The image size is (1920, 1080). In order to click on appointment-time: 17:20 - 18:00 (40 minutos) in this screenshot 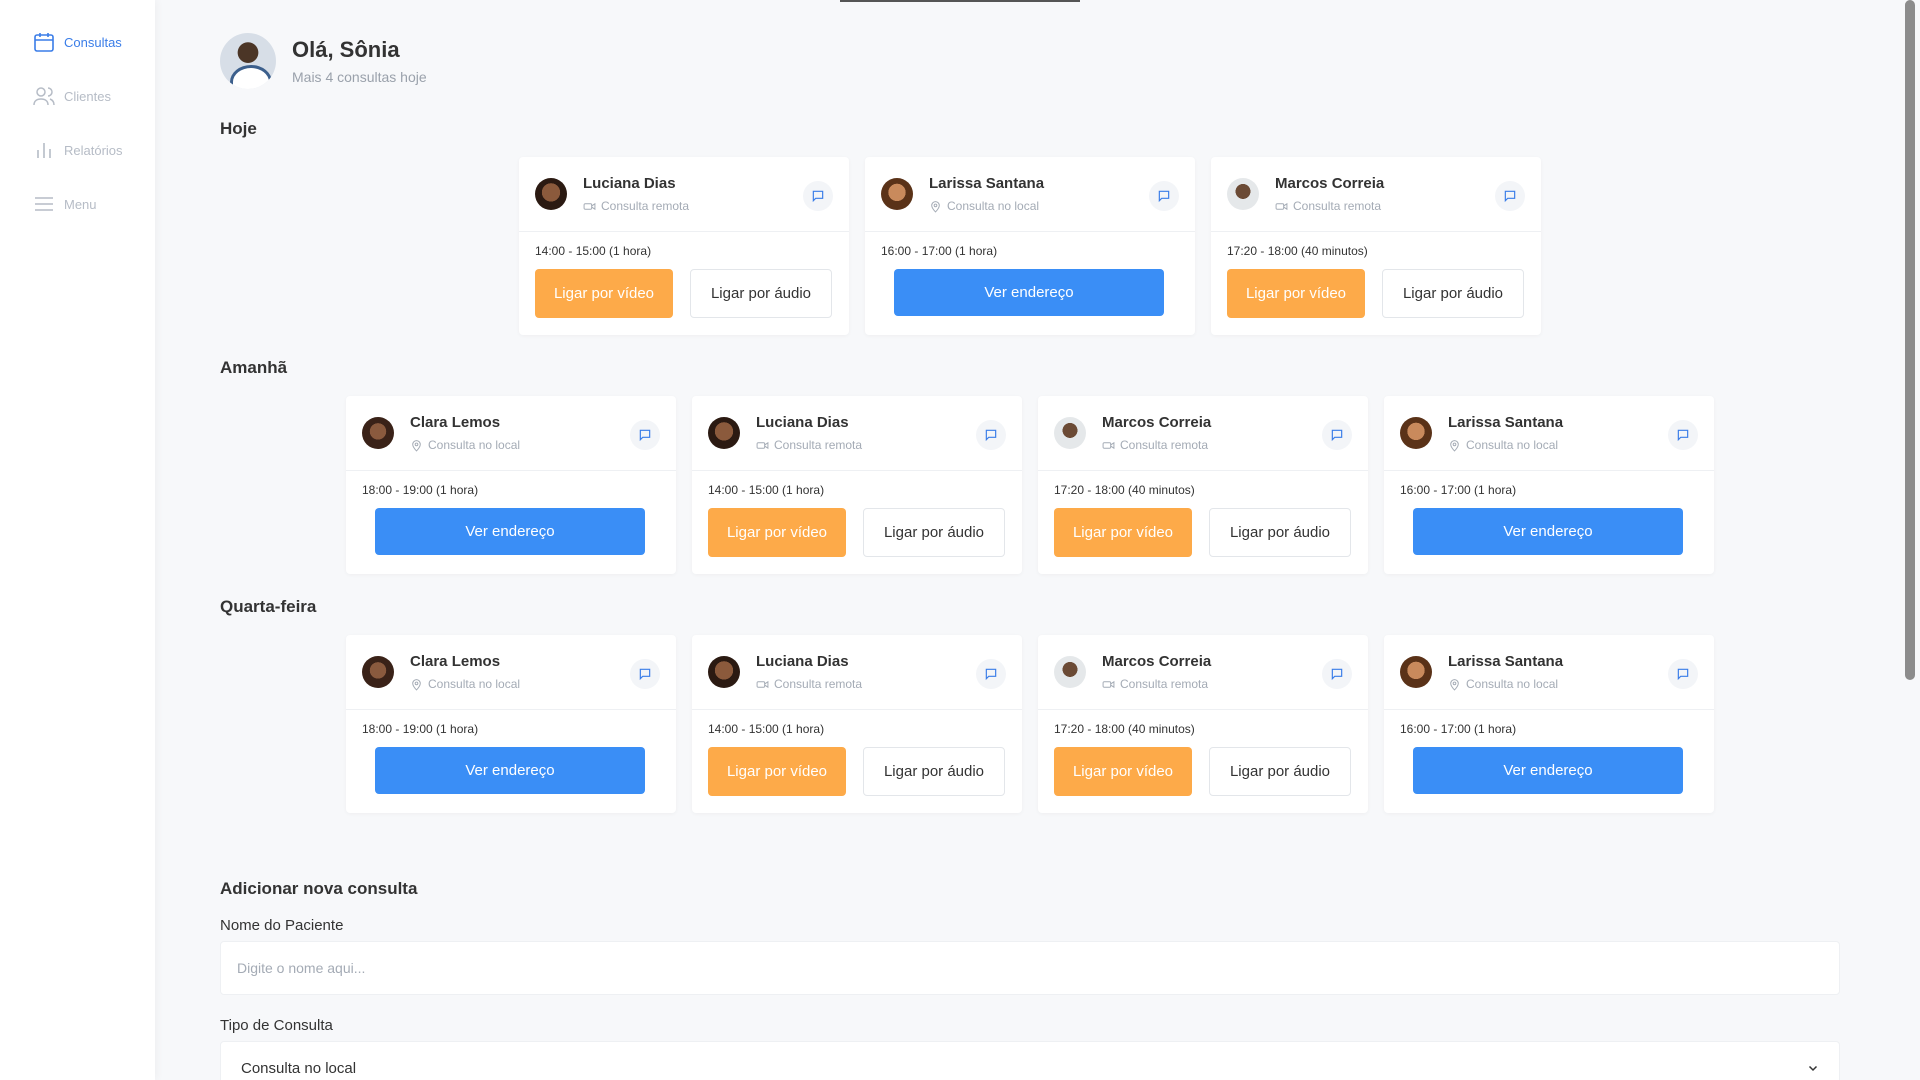, I will do `click(1124, 490)`.